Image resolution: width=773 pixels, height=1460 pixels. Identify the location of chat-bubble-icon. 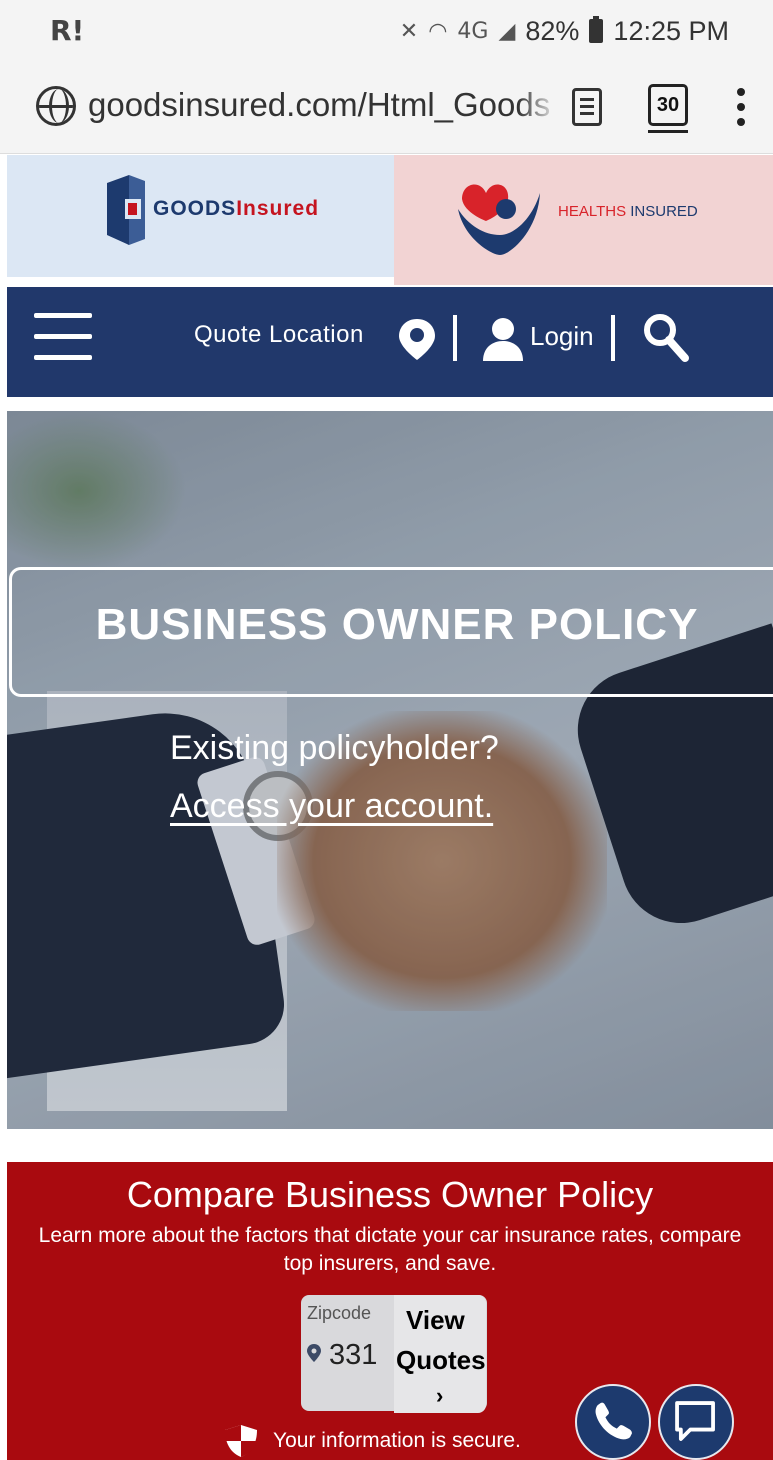
(695, 1421).